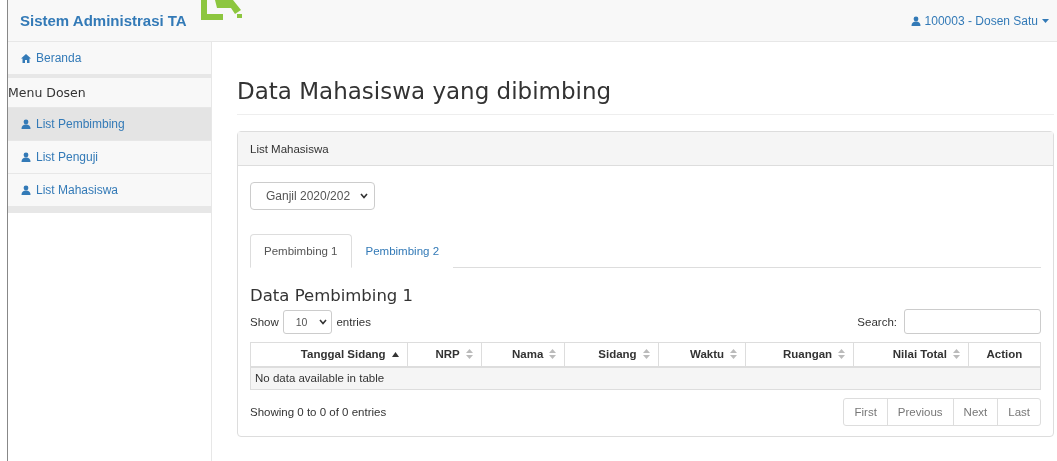 The width and height of the screenshot is (1057, 461). Describe the element at coordinates (645, 378) in the screenshot. I see `empty-table-message: No data available in table` at that location.